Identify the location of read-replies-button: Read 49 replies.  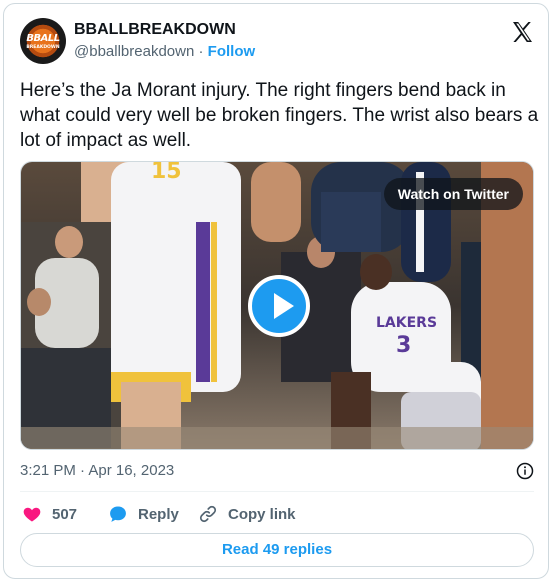
(277, 550).